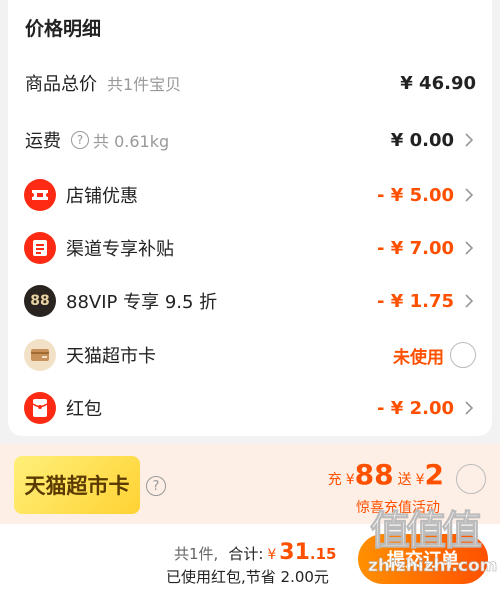  I want to click on gift-word: 送, so click(404, 480).